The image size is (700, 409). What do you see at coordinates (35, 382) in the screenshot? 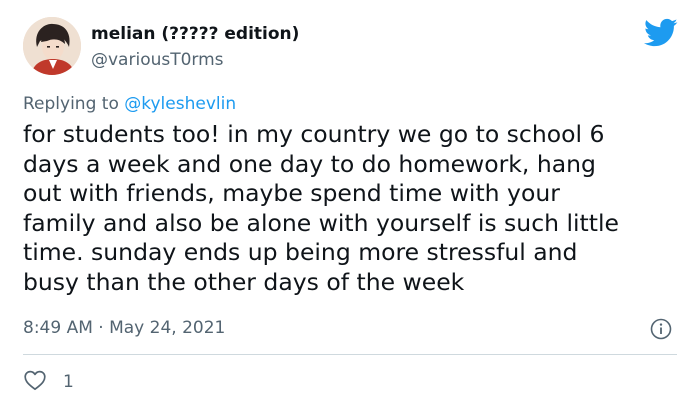
I see `heart-icon` at bounding box center [35, 382].